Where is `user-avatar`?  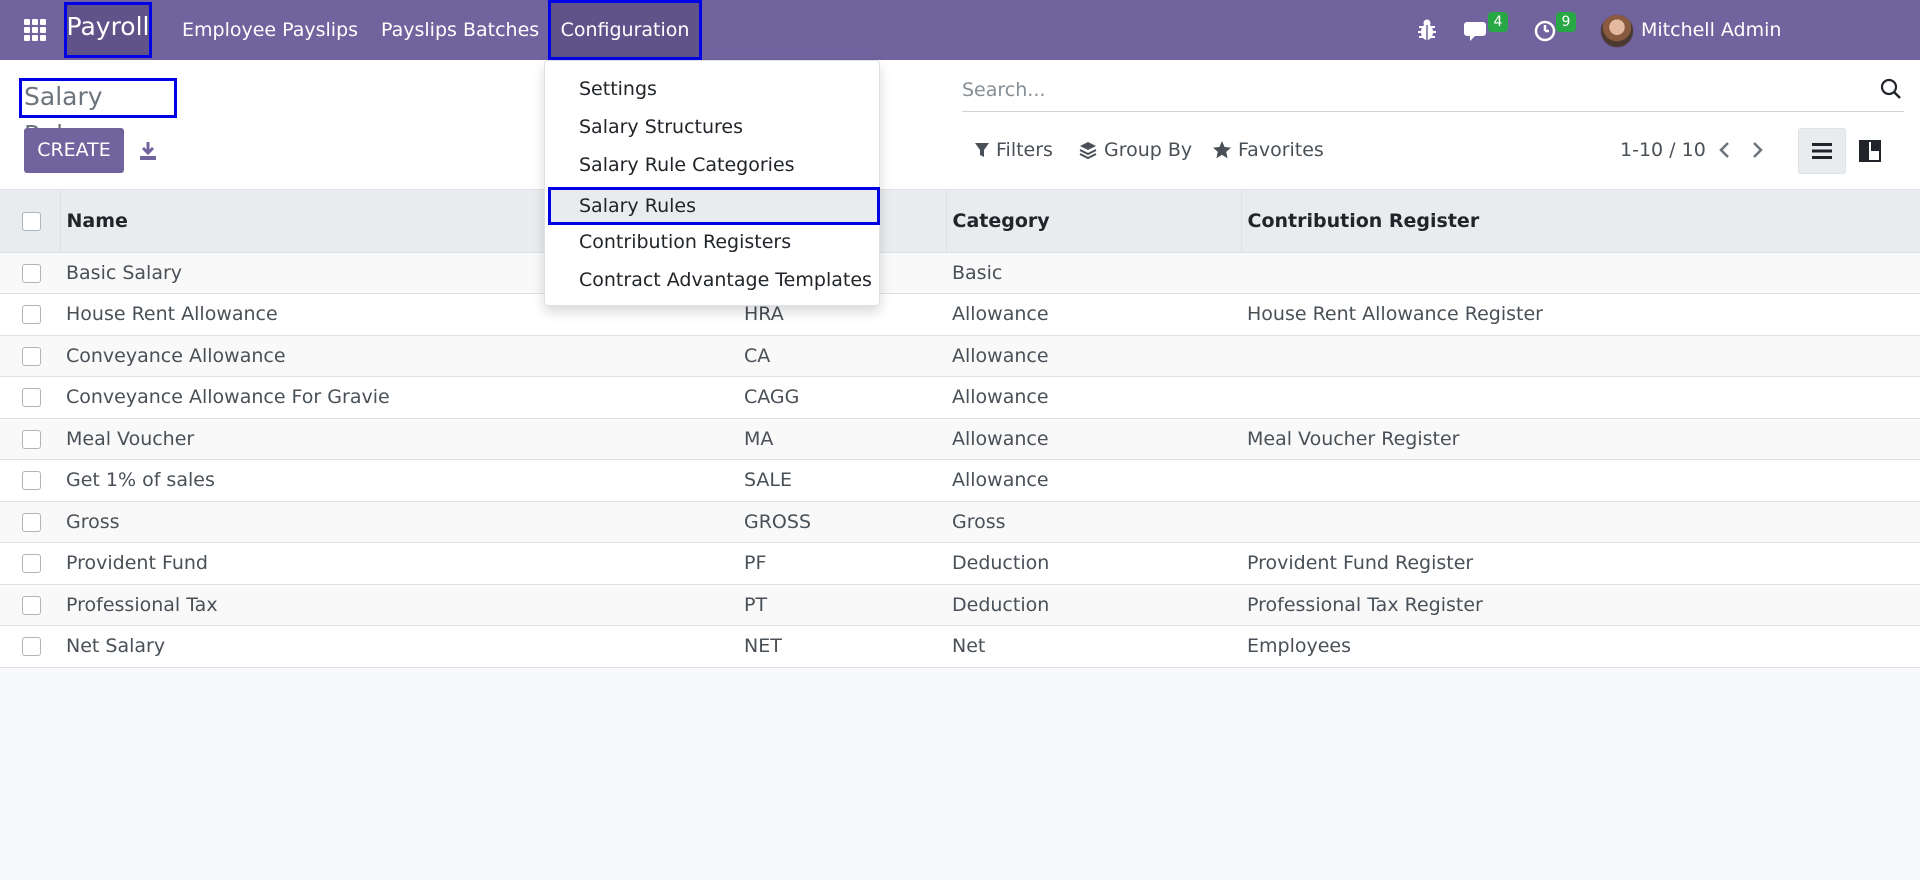
user-avatar is located at coordinates (1617, 31).